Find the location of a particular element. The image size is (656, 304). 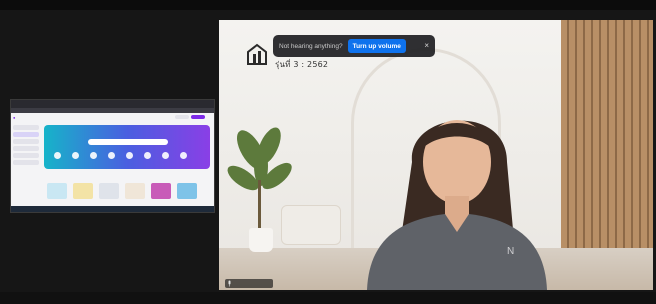

mini-upload-button is located at coordinates (182, 117).